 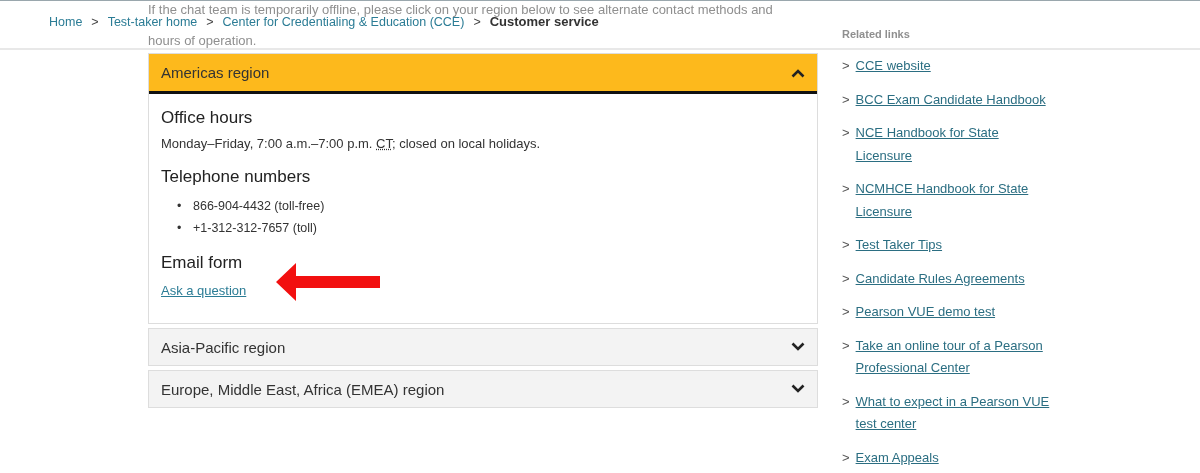 I want to click on related-link: NCMHCE Handbook for State Licensure, so click(x=956, y=200).